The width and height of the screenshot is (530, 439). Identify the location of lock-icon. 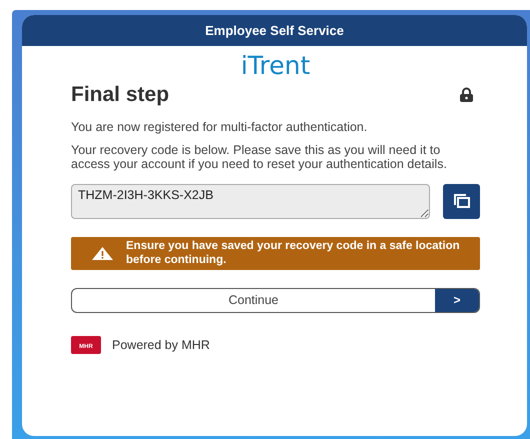
(466, 94).